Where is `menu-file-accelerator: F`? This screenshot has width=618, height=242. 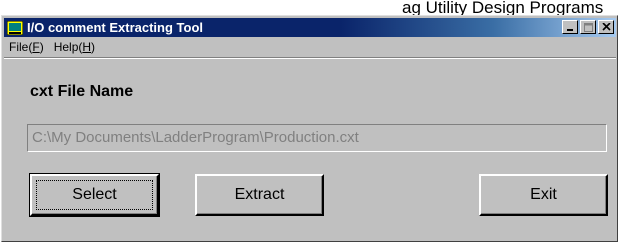
menu-file-accelerator: F is located at coordinates (36, 47).